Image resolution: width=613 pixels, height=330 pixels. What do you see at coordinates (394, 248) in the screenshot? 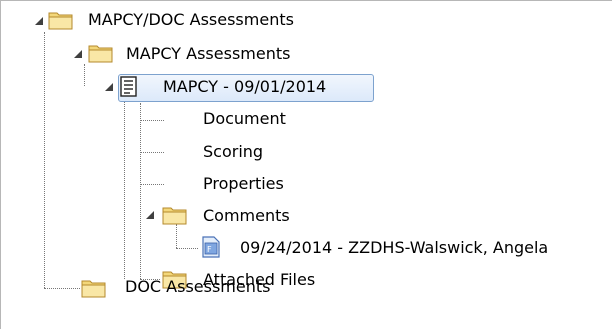
I see `tree-node-label: 09/24/2014 - ZZDHS-Walswick, Angela` at bounding box center [394, 248].